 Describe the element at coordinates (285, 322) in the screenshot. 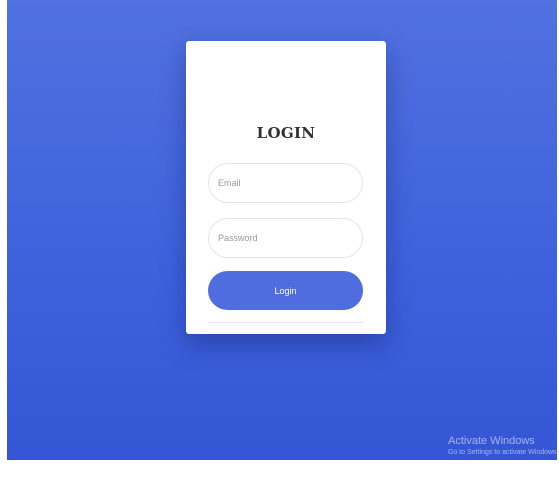

I see `divider` at that location.